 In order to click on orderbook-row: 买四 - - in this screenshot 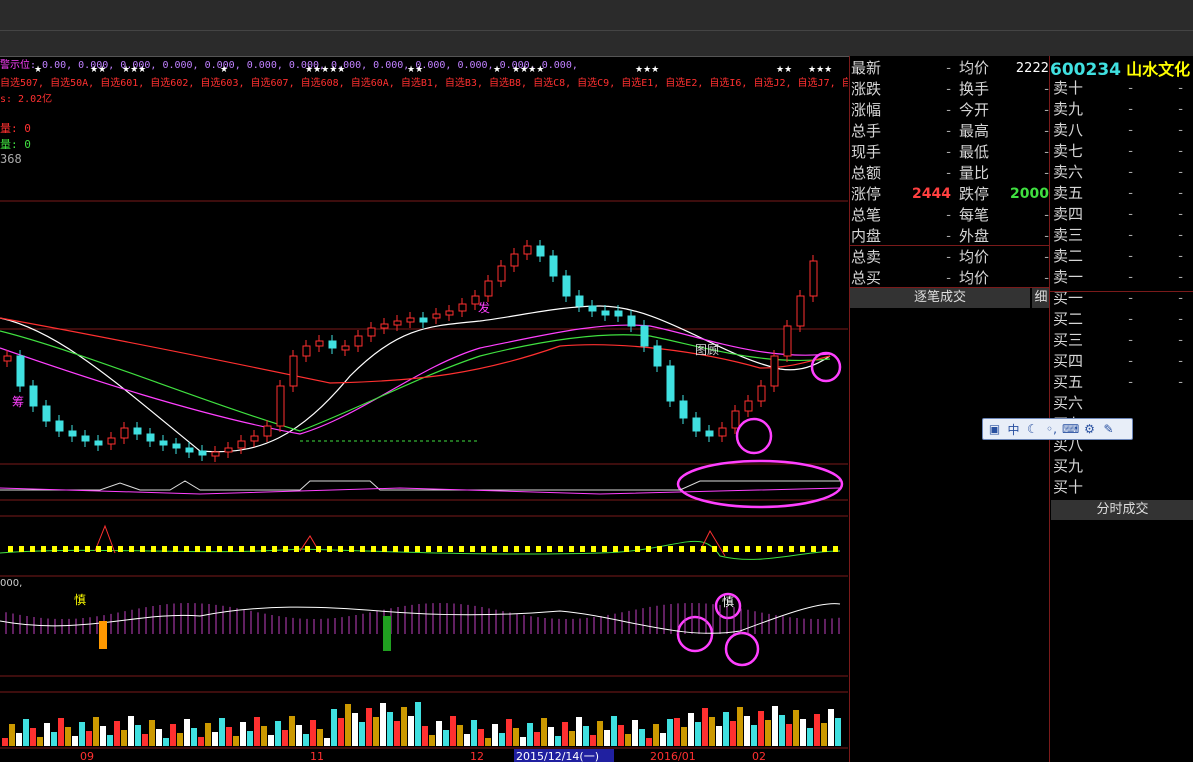, I will do `click(1118, 361)`.